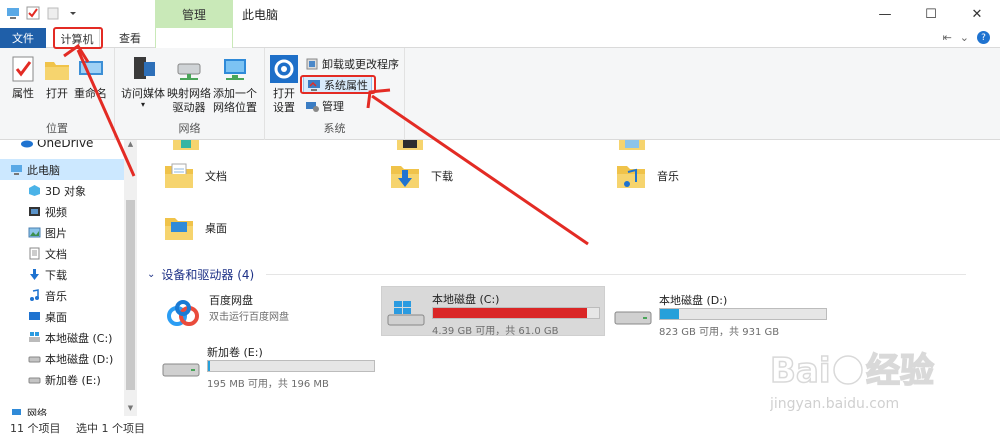 This screenshot has width=1000, height=437. What do you see at coordinates (834, 404) in the screenshot?
I see `svg-text: jingyan.baidu.com` at bounding box center [834, 404].